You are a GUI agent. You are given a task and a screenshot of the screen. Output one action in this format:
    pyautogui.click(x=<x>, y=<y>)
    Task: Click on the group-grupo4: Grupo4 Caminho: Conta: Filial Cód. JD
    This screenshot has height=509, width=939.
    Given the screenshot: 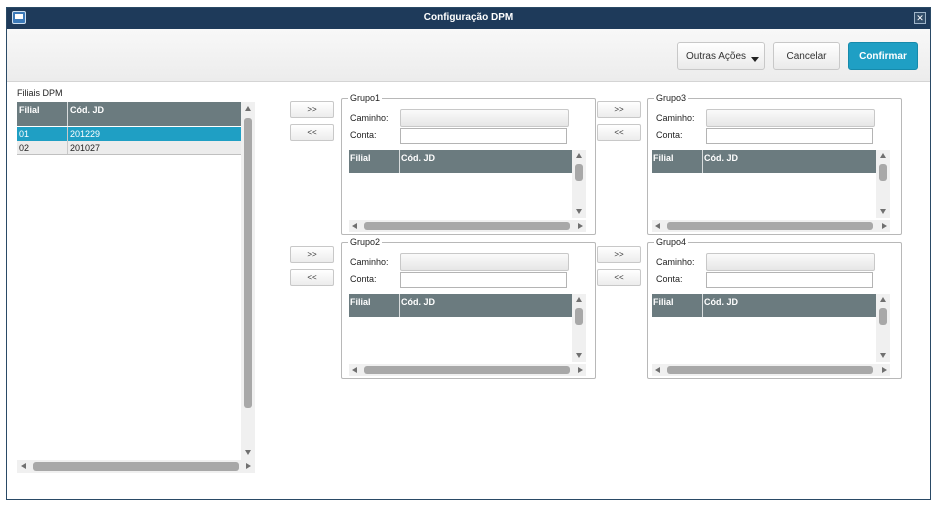 What is the action you would take?
    pyautogui.click(x=774, y=308)
    